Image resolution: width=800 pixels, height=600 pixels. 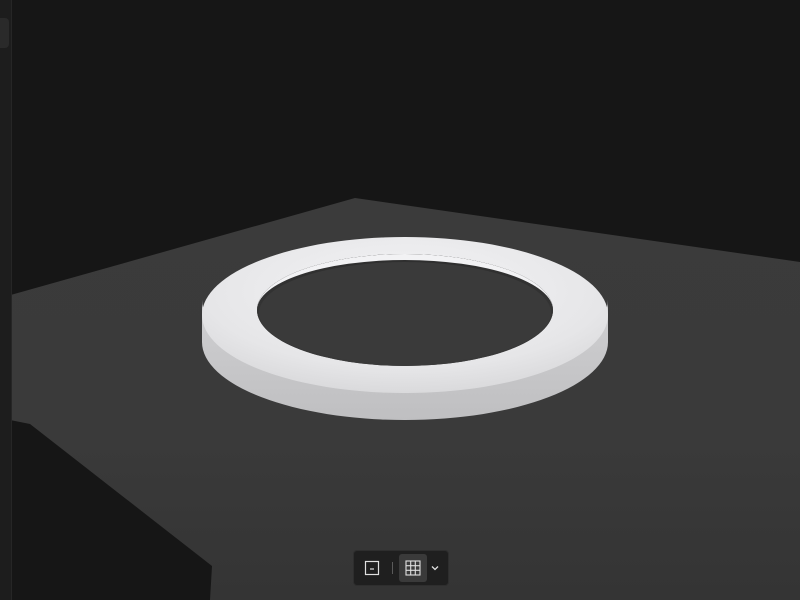 I want to click on view-toolbar, so click(x=401, y=568).